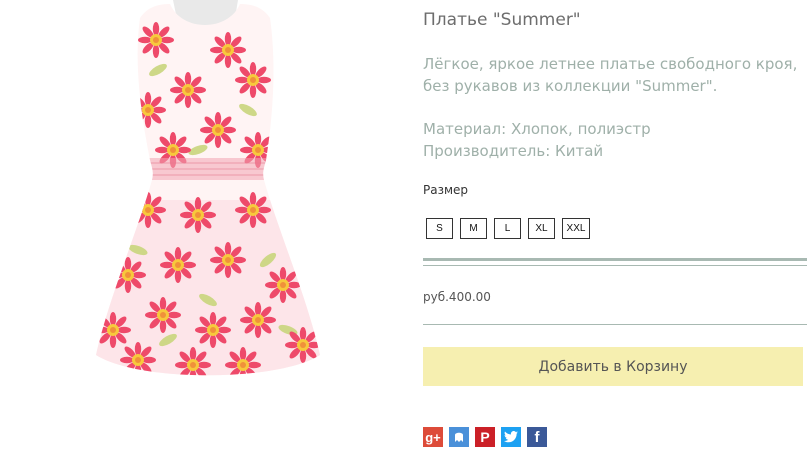 This screenshot has height=459, width=807. What do you see at coordinates (439, 228) in the screenshot?
I see `size-option-s: S` at bounding box center [439, 228].